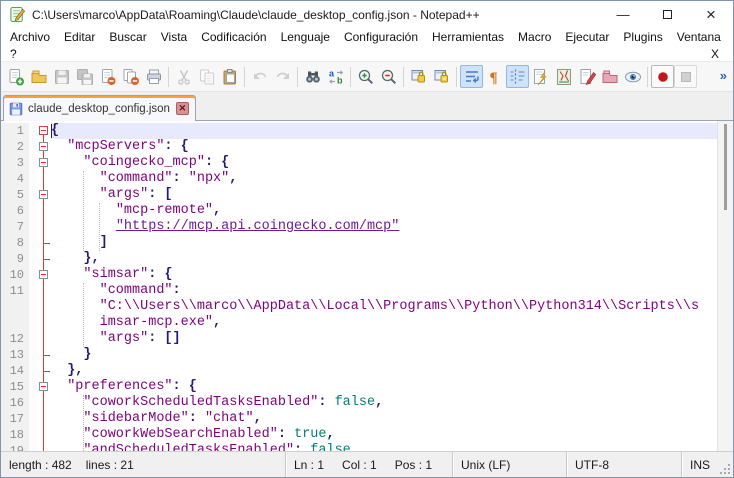 The image size is (734, 478). What do you see at coordinates (509, 464) in the screenshot?
I see `status-eol-format: Unix (LF)` at bounding box center [509, 464].